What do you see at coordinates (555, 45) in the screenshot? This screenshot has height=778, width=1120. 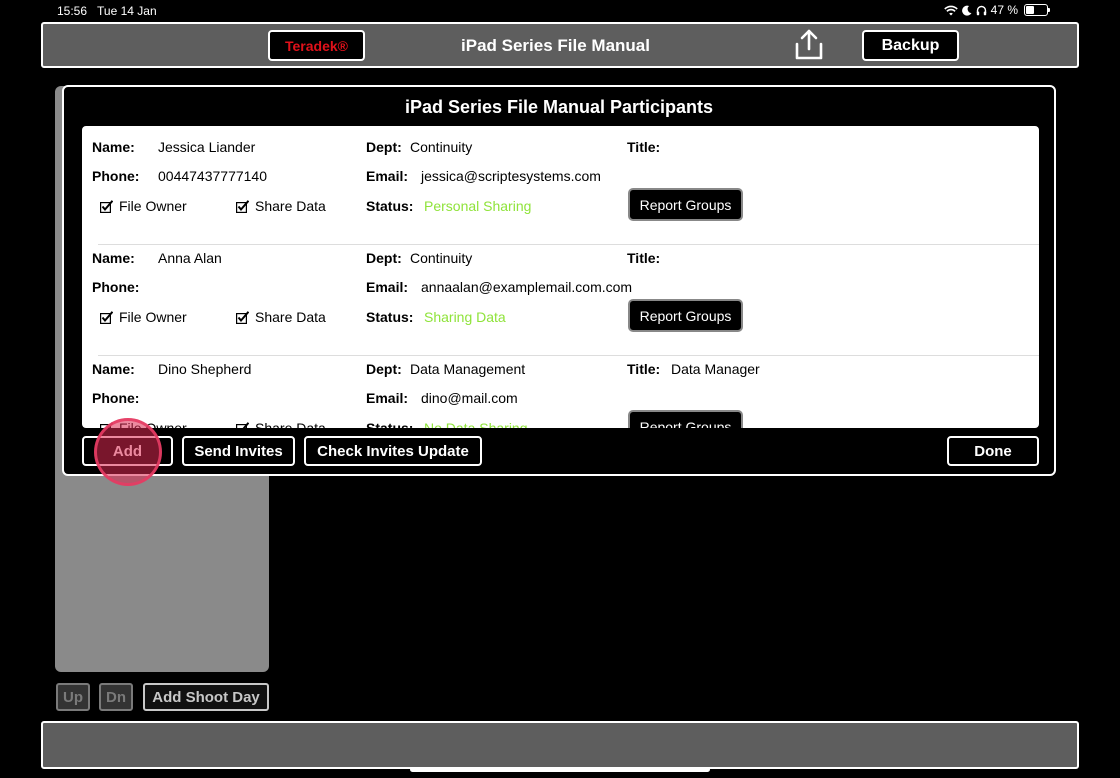 I see `app-title: iPad Series File Manual` at bounding box center [555, 45].